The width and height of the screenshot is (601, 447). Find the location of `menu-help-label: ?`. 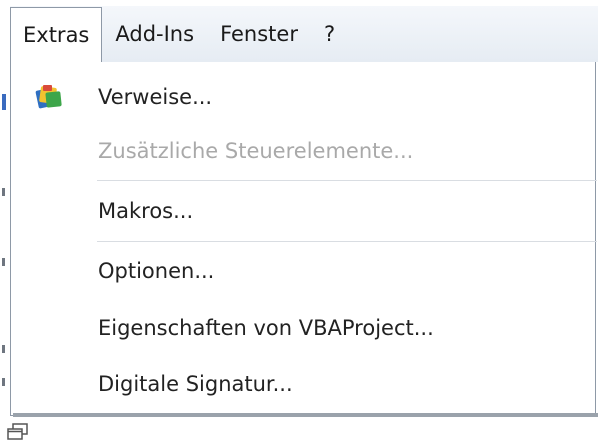

menu-help-label: ? is located at coordinates (329, 34).